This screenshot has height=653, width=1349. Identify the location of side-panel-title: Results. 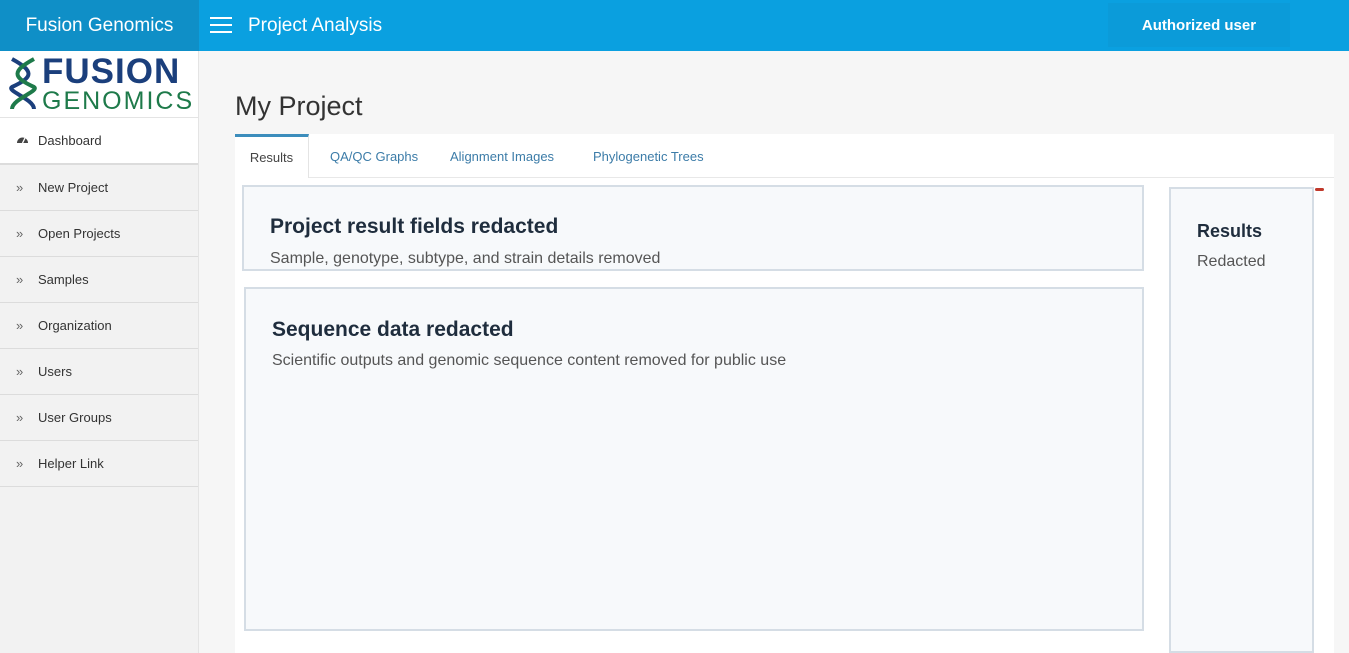
(1230, 231).